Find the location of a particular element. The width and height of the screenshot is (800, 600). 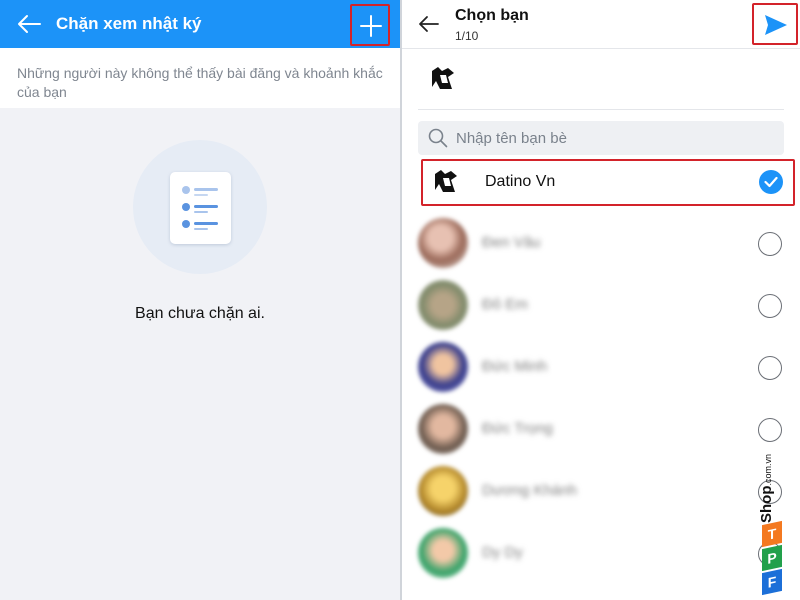

contact-name: Đen Vâu is located at coordinates (511, 242).